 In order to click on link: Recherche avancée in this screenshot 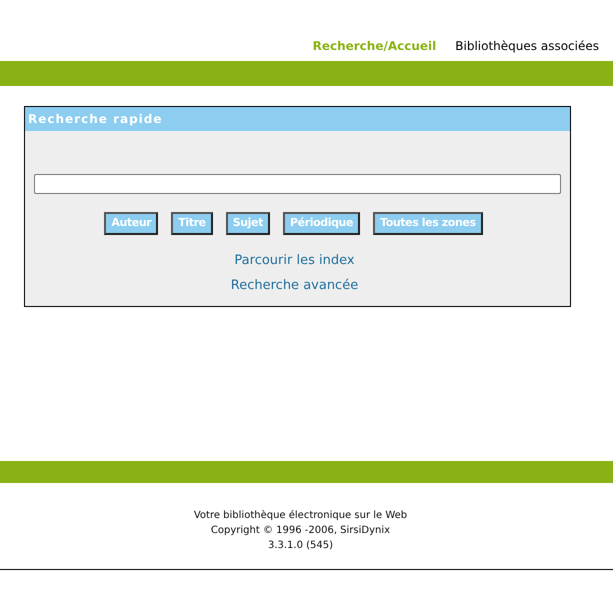, I will do `click(294, 285)`.